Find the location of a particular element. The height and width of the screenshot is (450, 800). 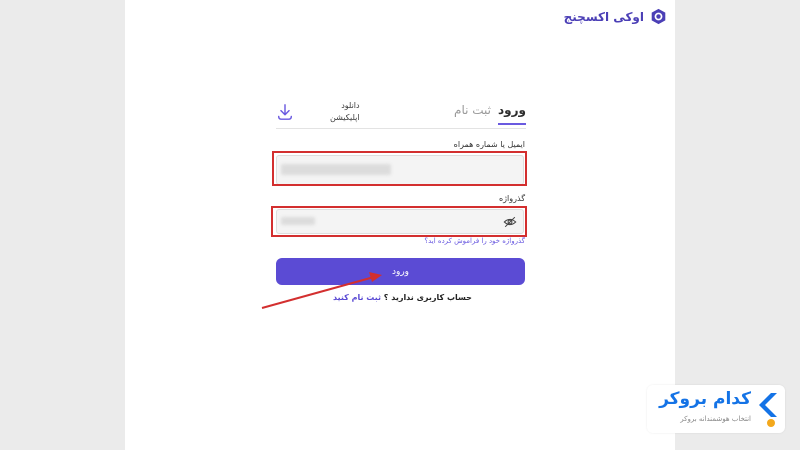

watermark-subtitle: انتخاب هوشمندانه بروکر is located at coordinates (715, 419).